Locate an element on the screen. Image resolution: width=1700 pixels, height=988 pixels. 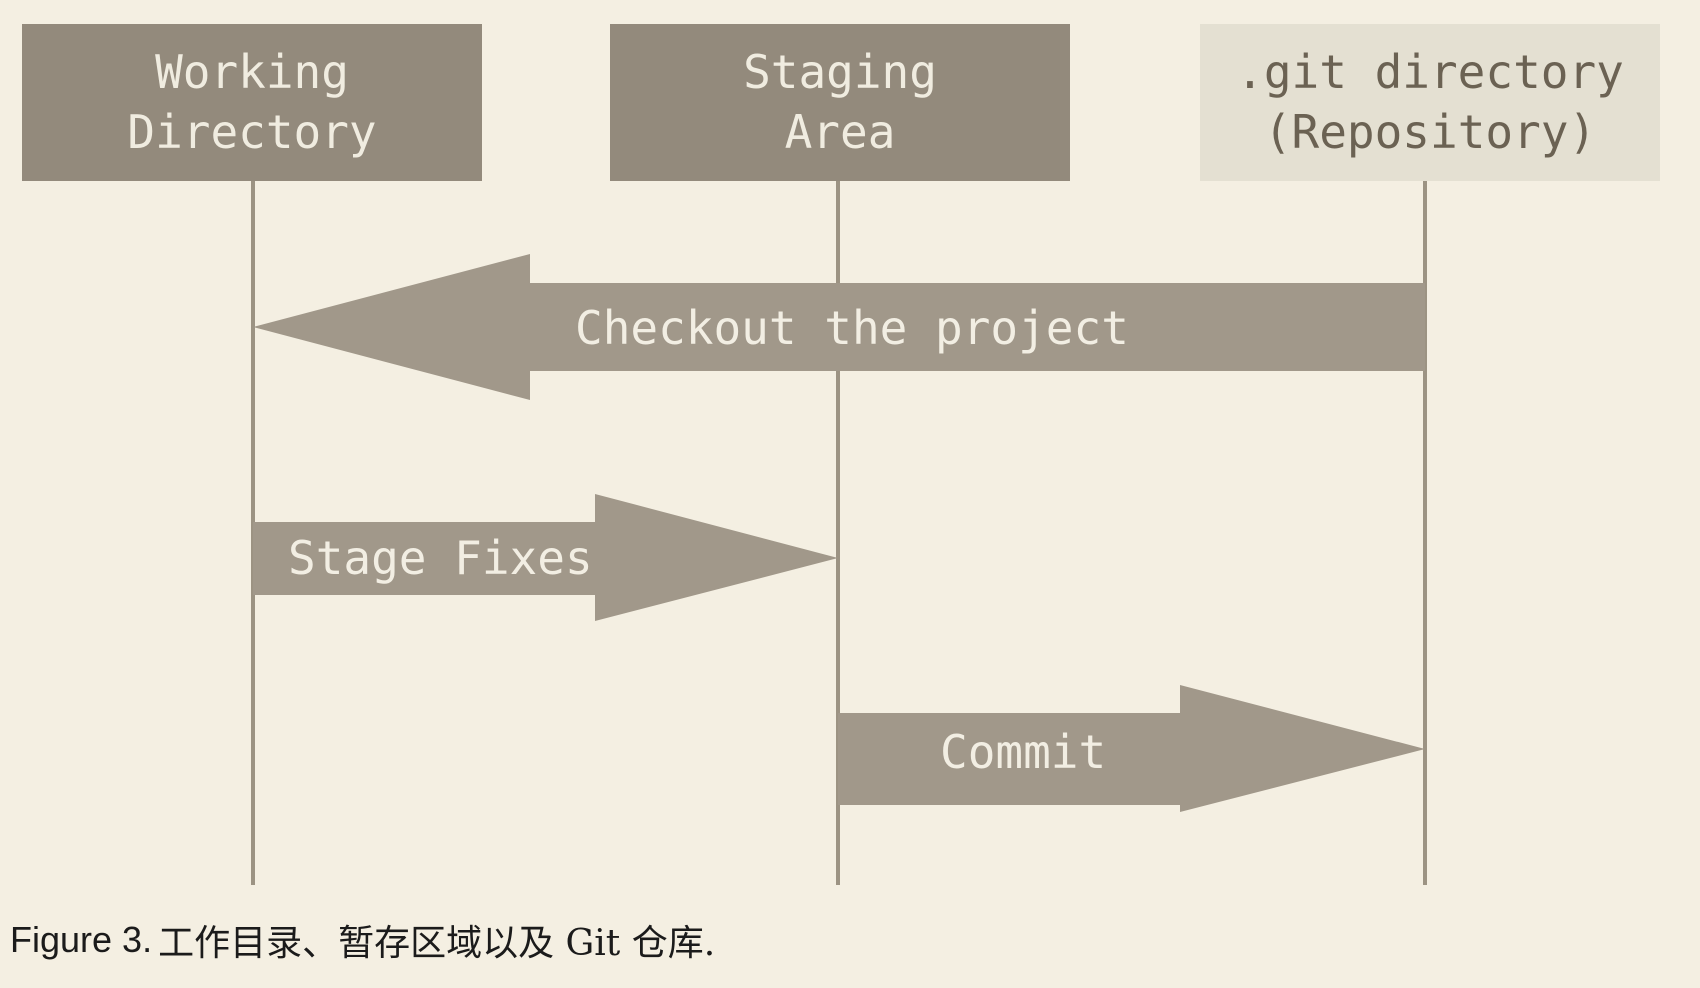
node-working-directory: Working Directory is located at coordinates (252, 102).